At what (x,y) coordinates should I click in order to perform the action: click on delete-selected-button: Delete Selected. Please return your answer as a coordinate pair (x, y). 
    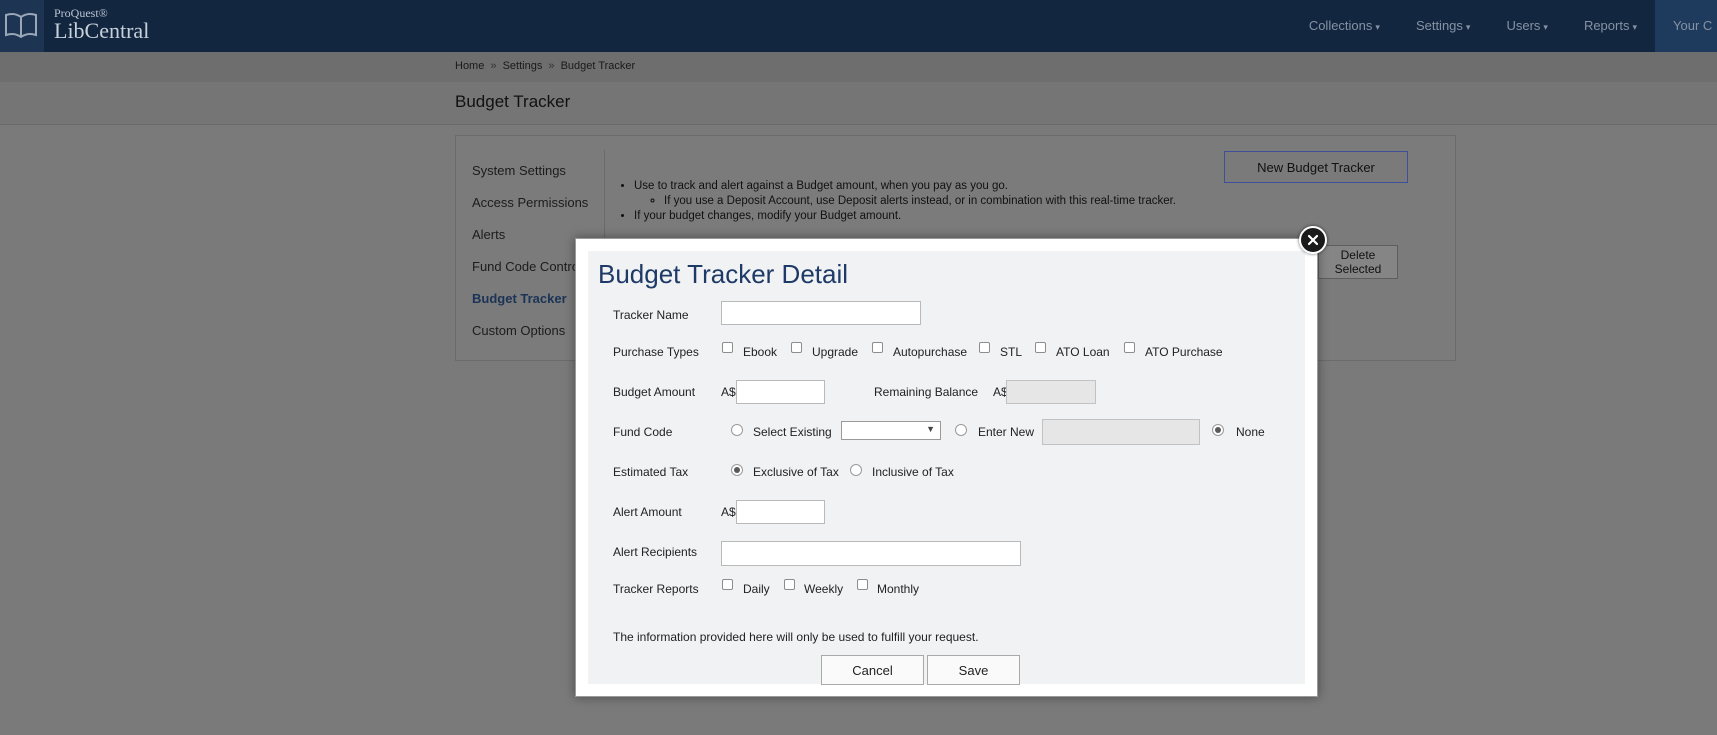
    Looking at the image, I should click on (1358, 262).